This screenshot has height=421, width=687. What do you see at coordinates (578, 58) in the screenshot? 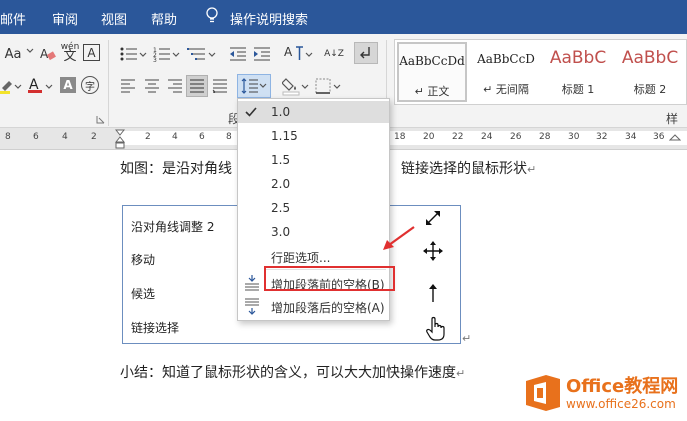
I see `style-heading-1-sample: AaBbC` at bounding box center [578, 58].